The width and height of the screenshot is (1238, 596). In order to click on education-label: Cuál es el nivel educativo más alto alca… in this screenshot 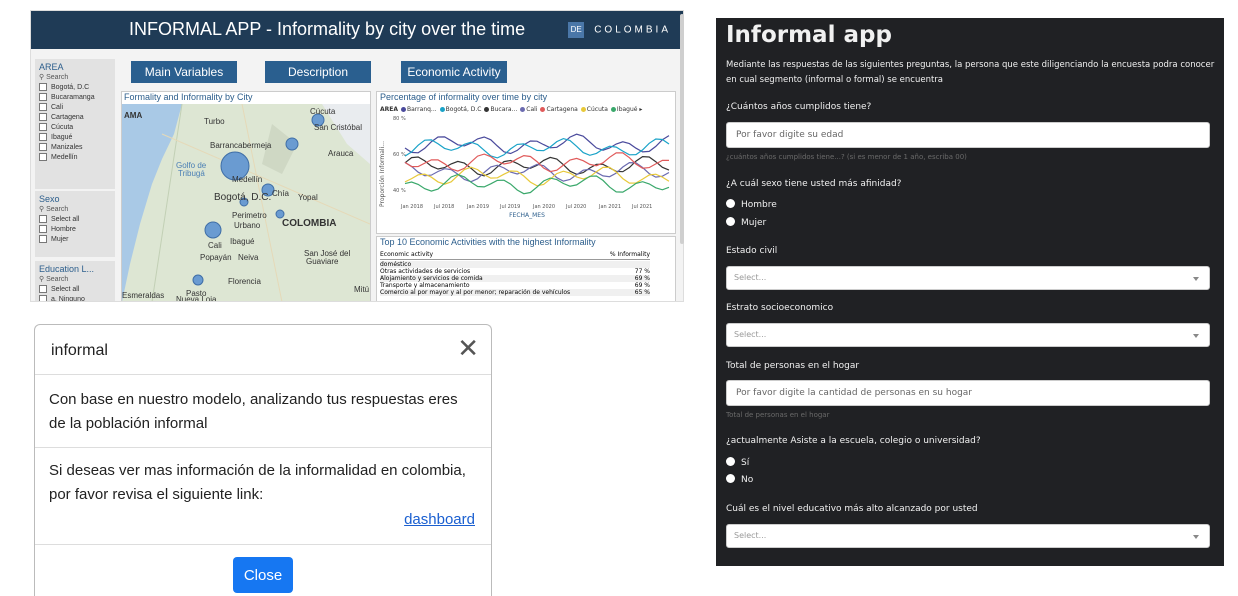, I will do `click(852, 509)`.